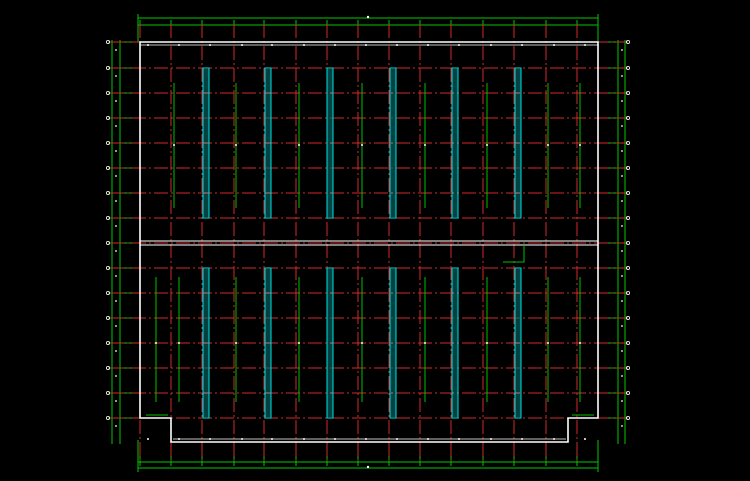 This screenshot has width=750, height=481. Describe the element at coordinates (368, 467) in the screenshot. I see `bottom-center-mark` at that location.